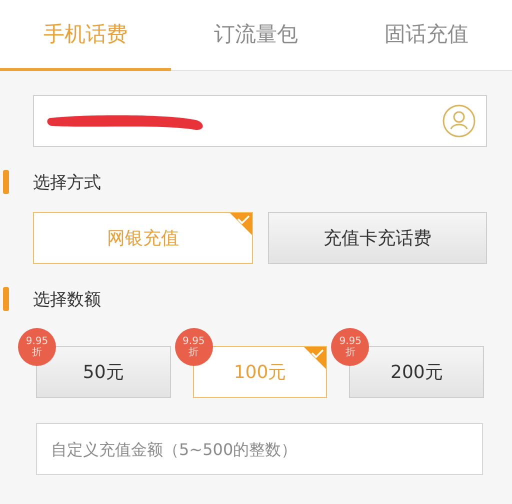 This screenshot has height=504, width=512. Describe the element at coordinates (256, 35) in the screenshot. I see `tab: 订流量包` at that location.